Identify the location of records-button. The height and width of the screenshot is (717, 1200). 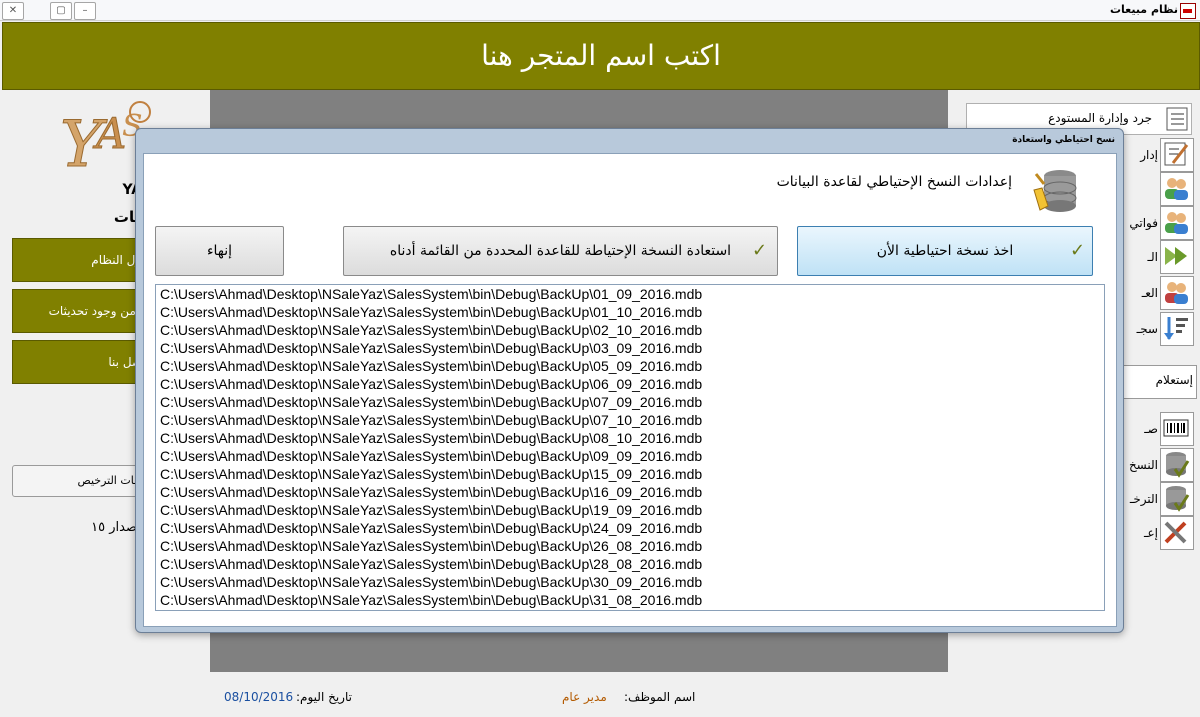
(1177, 329).